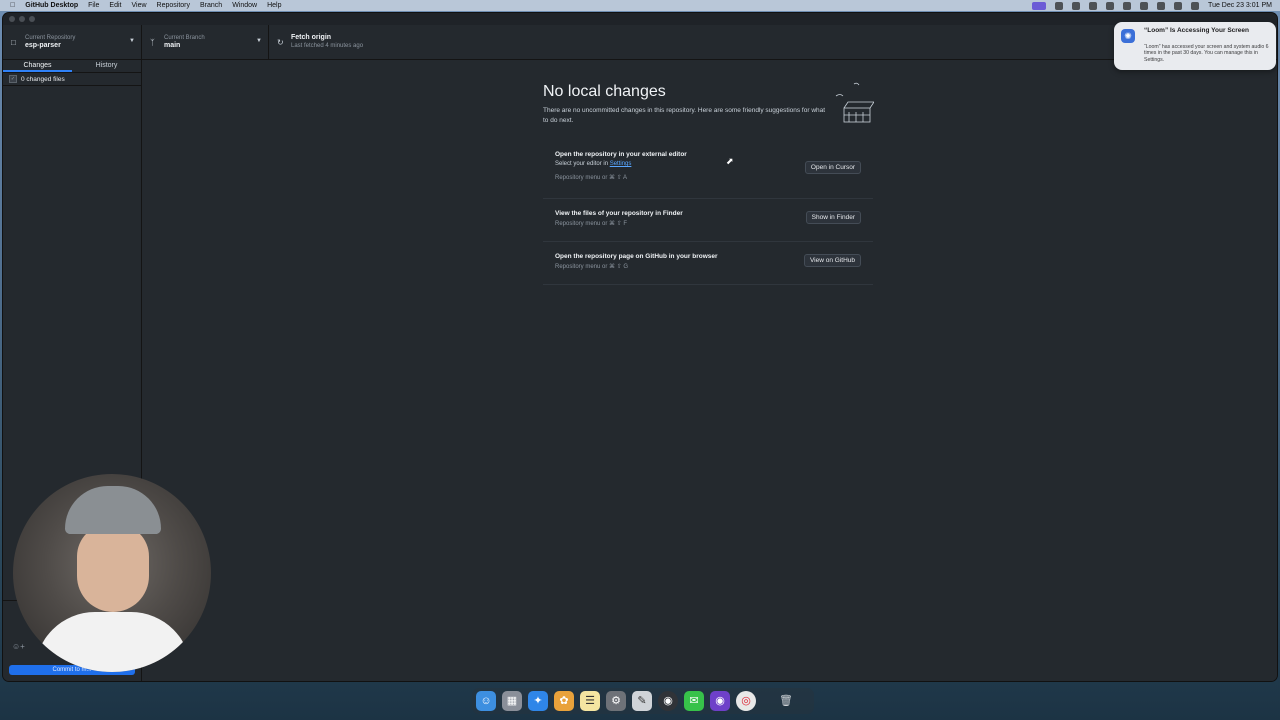  Describe the element at coordinates (832, 167) in the screenshot. I see `open-in-cursor-button: Open in Cursor` at that location.